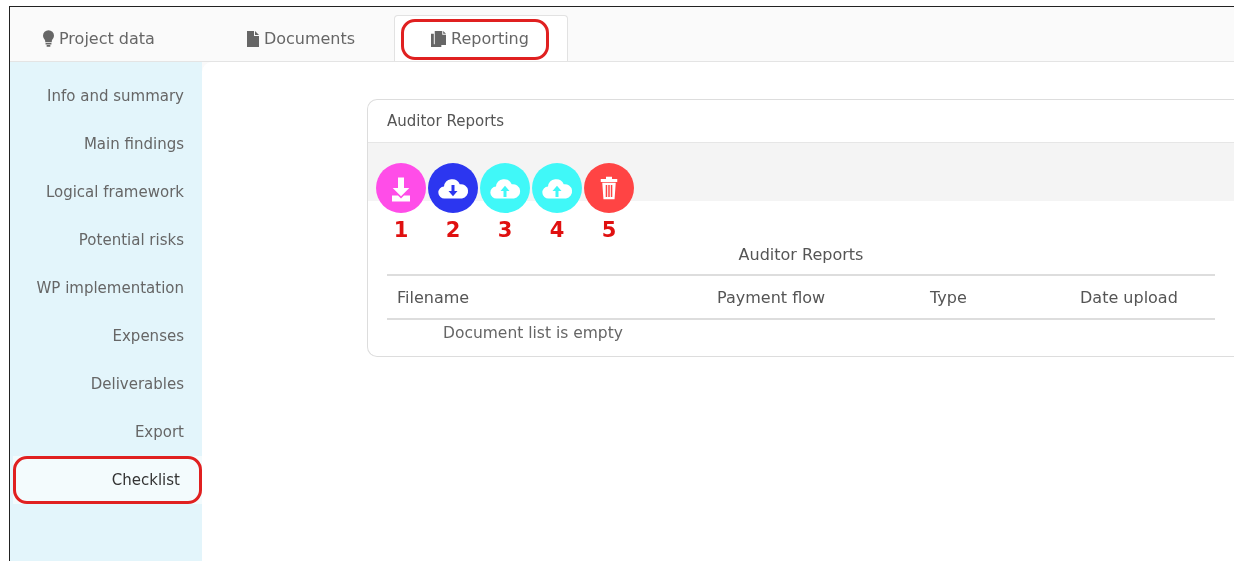 This screenshot has height=561, width=1234. Describe the element at coordinates (439, 38) in the screenshot. I see `documents-icon` at that location.